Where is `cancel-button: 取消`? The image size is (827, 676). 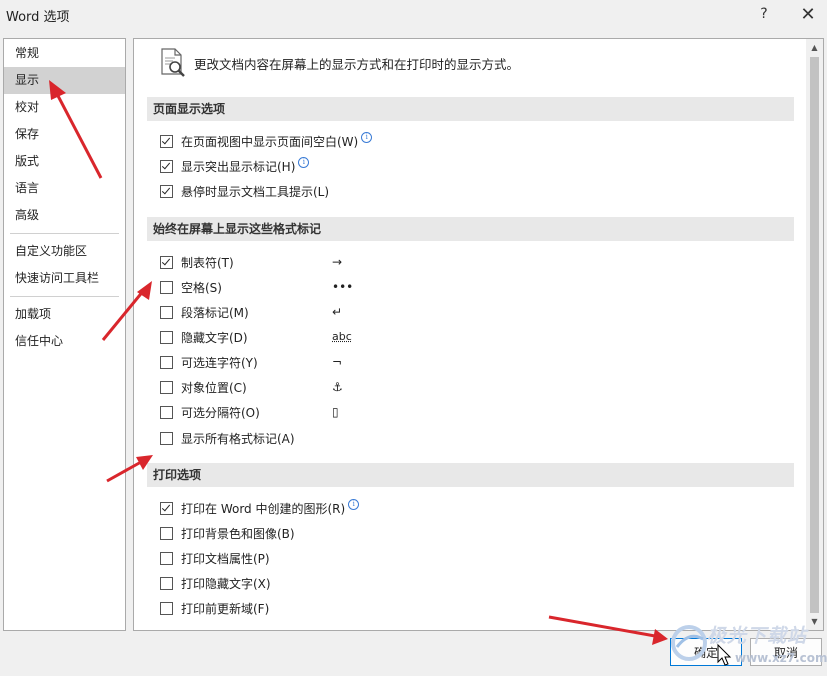
cancel-button: 取消 is located at coordinates (786, 652).